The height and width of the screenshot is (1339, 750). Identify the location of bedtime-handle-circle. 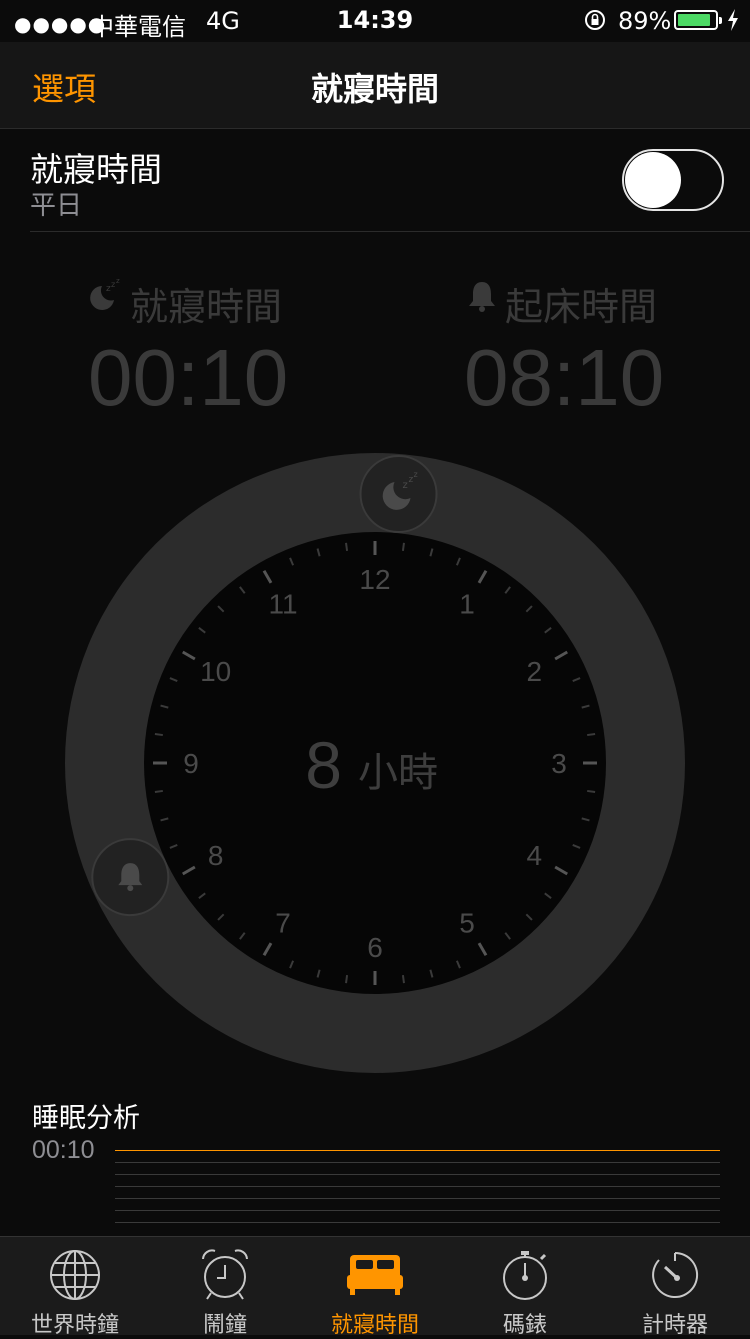
(398, 494).